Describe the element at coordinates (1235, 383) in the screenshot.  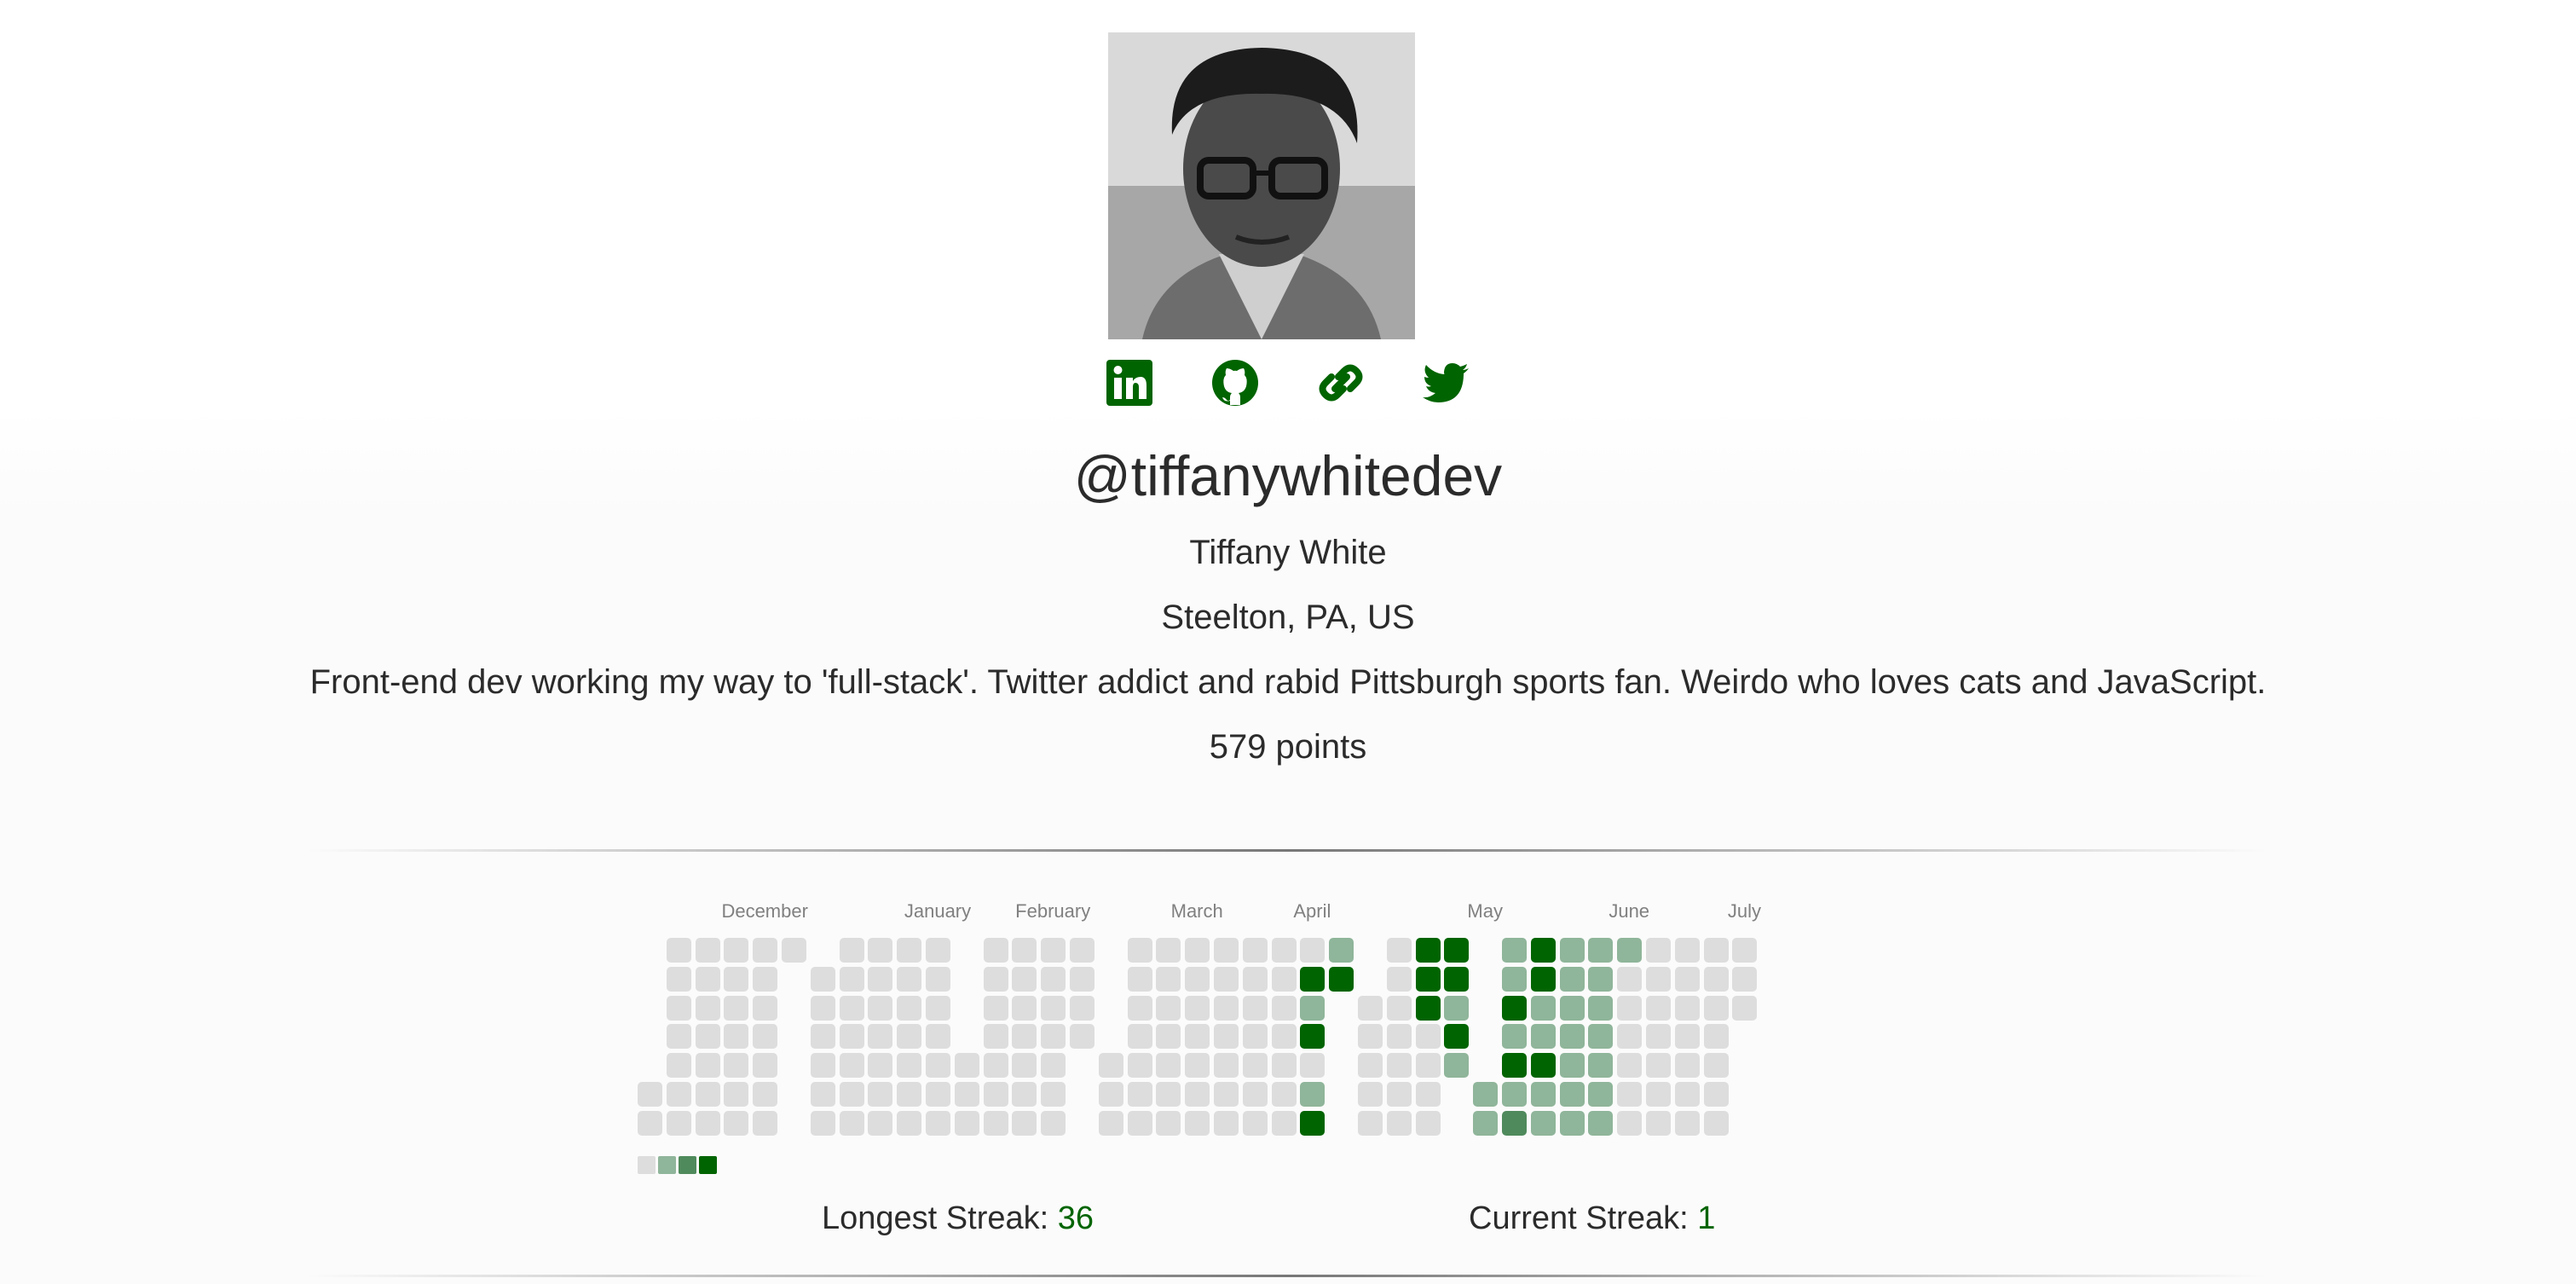
I see `github-link` at that location.